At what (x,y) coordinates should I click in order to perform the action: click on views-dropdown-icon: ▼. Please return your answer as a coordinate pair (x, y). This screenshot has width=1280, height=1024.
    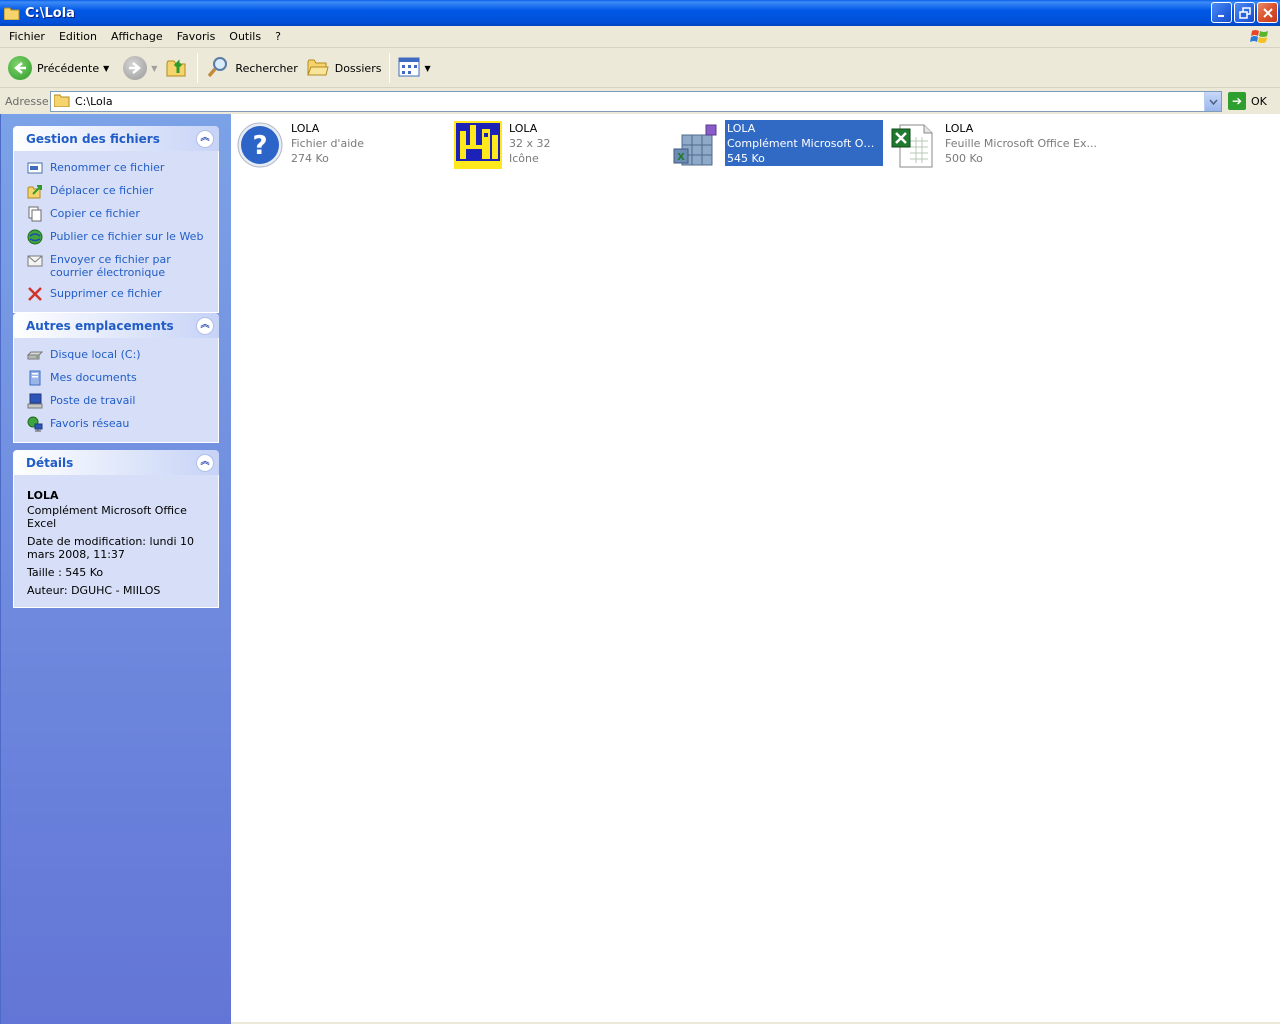
    Looking at the image, I should click on (427, 68).